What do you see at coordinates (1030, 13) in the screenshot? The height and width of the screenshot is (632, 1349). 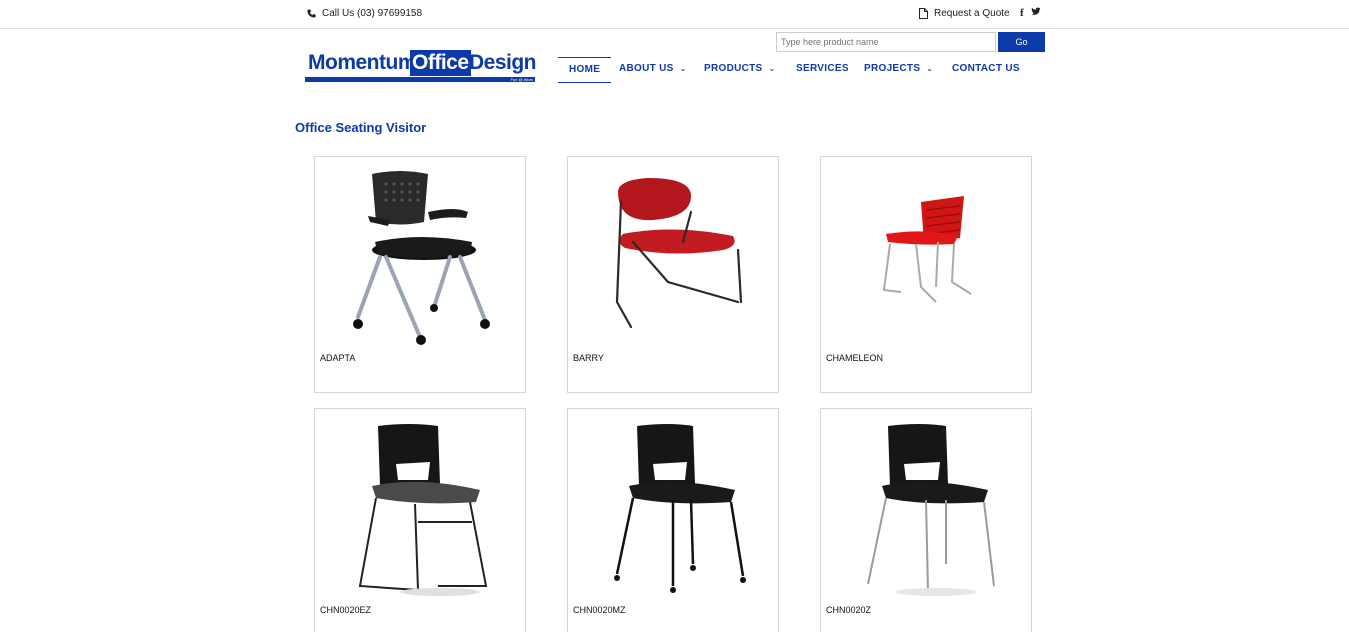 I see `social-links: f` at bounding box center [1030, 13].